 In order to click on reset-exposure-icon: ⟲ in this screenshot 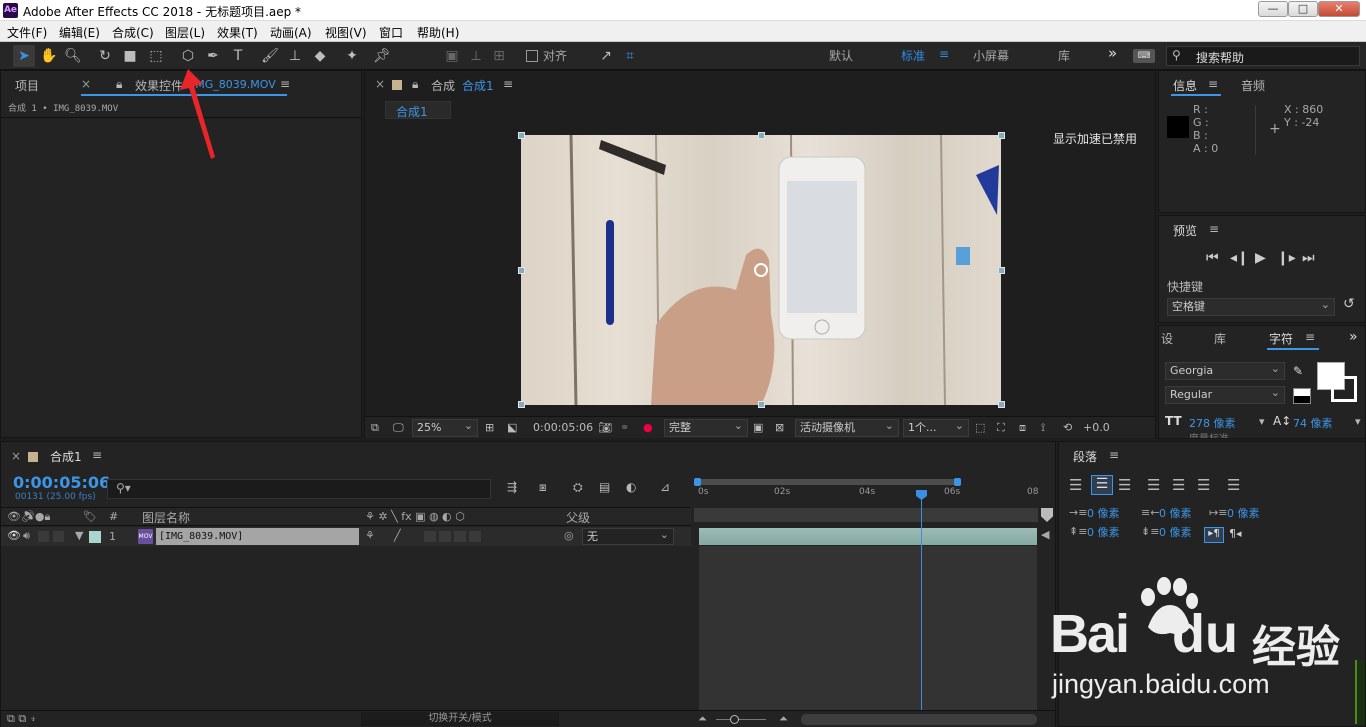, I will do `click(1067, 428)`.